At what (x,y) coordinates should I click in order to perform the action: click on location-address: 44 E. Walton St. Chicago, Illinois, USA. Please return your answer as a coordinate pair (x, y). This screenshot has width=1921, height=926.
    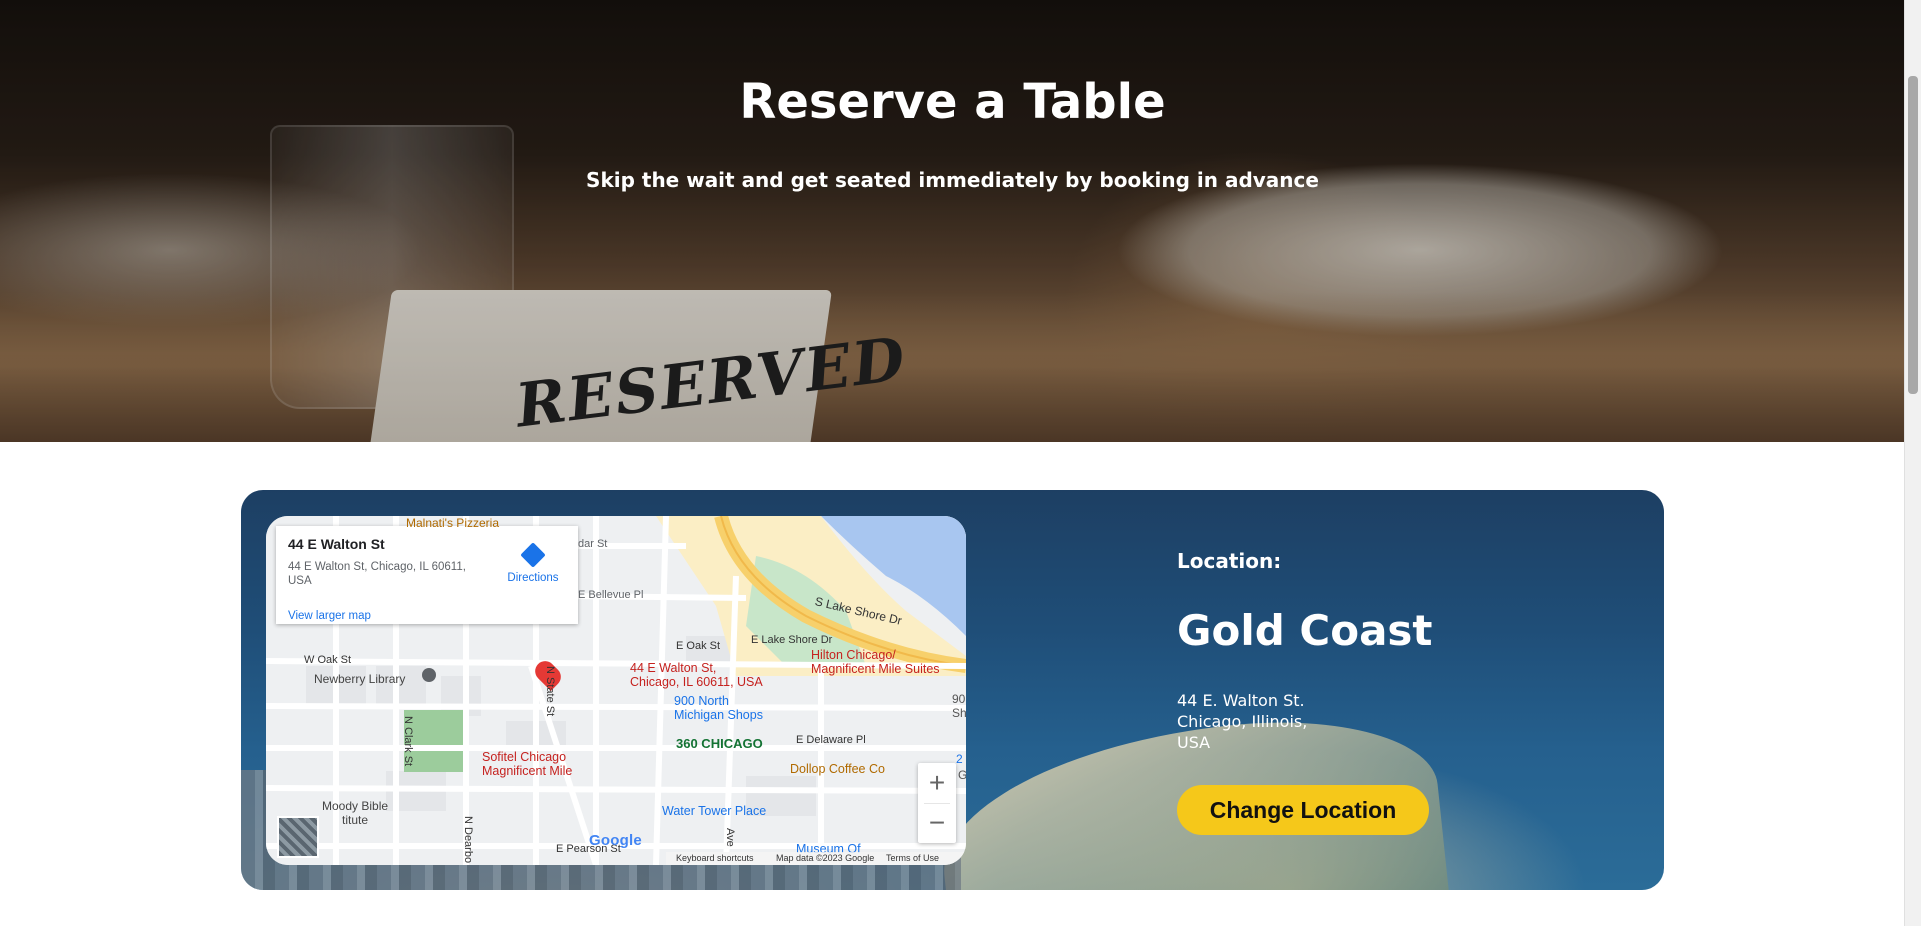
    Looking at the image, I should click on (1242, 721).